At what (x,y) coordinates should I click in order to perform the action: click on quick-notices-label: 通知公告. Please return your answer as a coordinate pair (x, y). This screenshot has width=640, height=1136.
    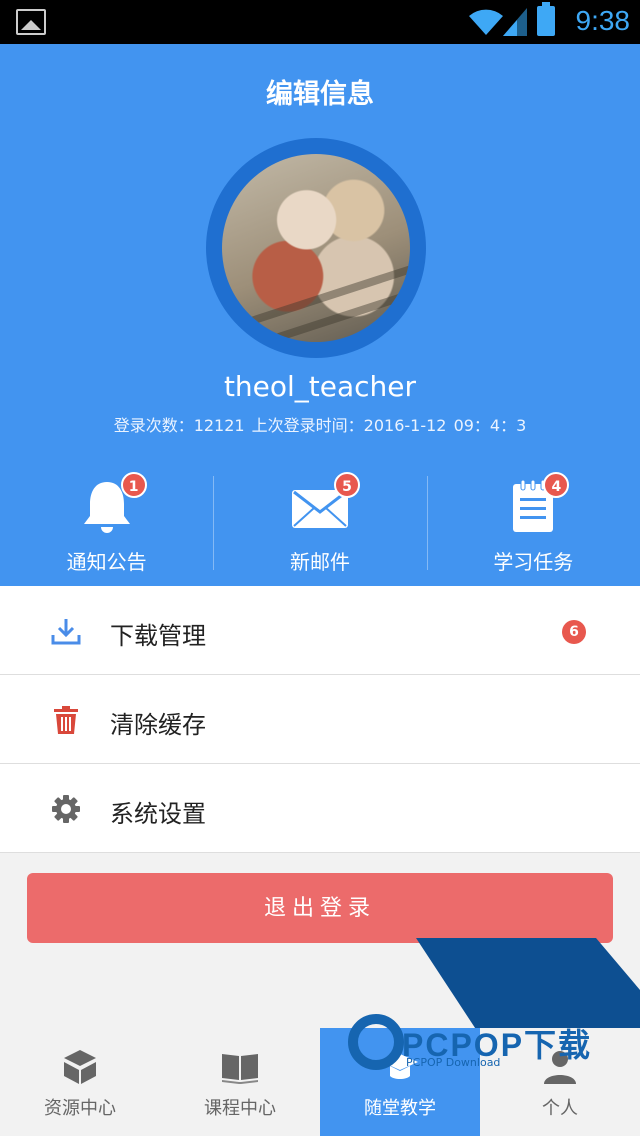
    Looking at the image, I should click on (106, 562).